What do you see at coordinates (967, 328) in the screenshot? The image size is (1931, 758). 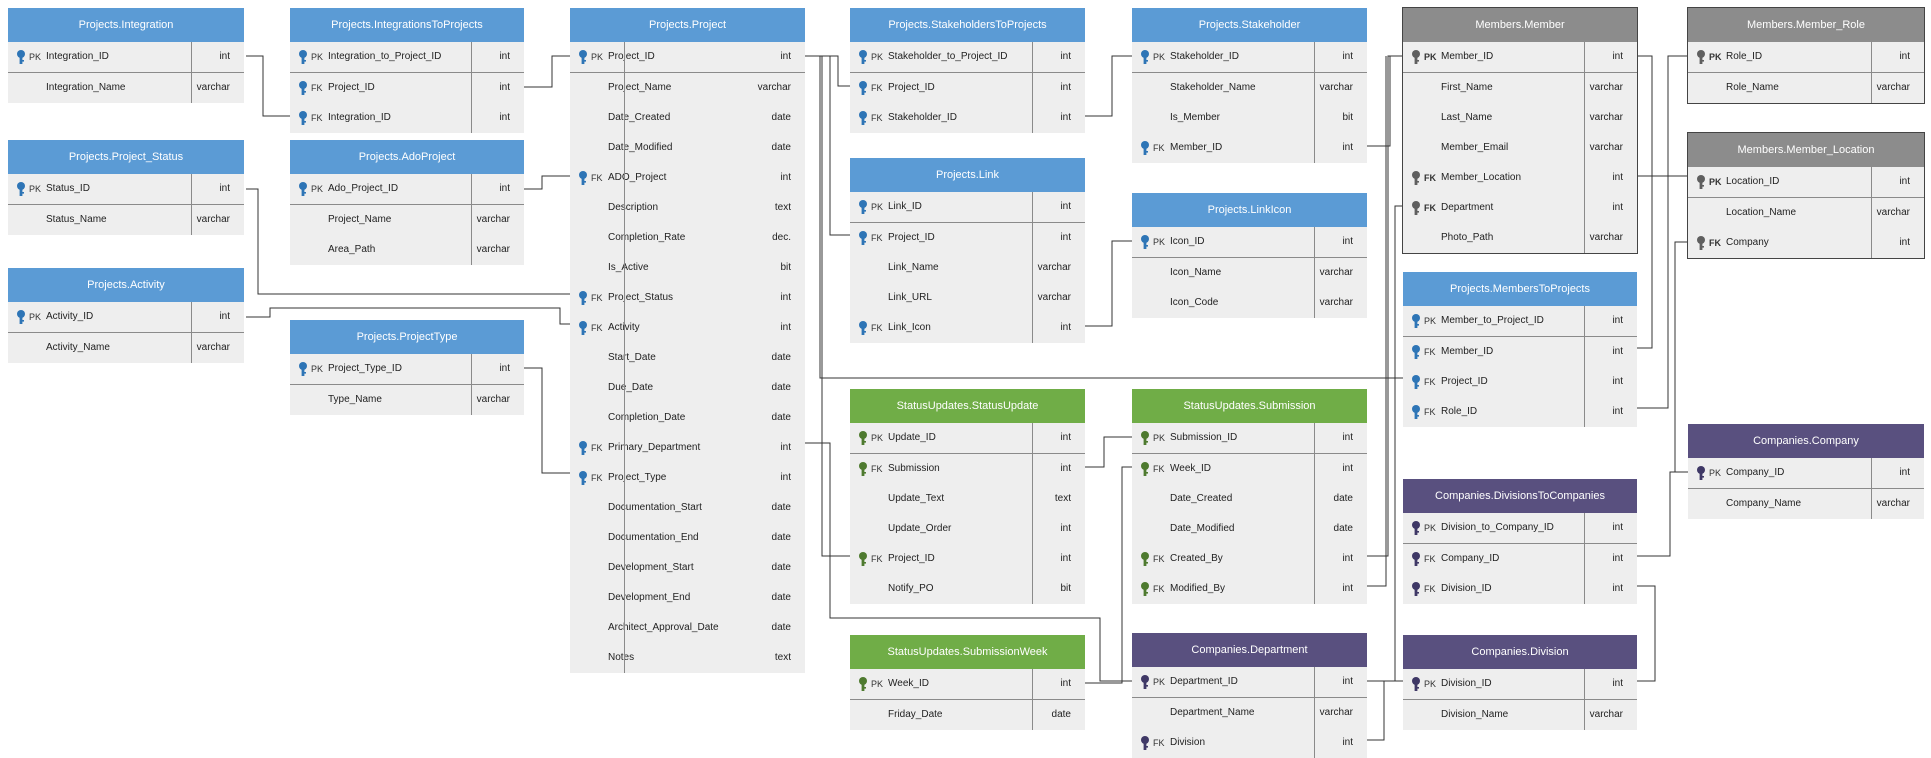 I see `column-row: FK Link_Icon int` at bounding box center [967, 328].